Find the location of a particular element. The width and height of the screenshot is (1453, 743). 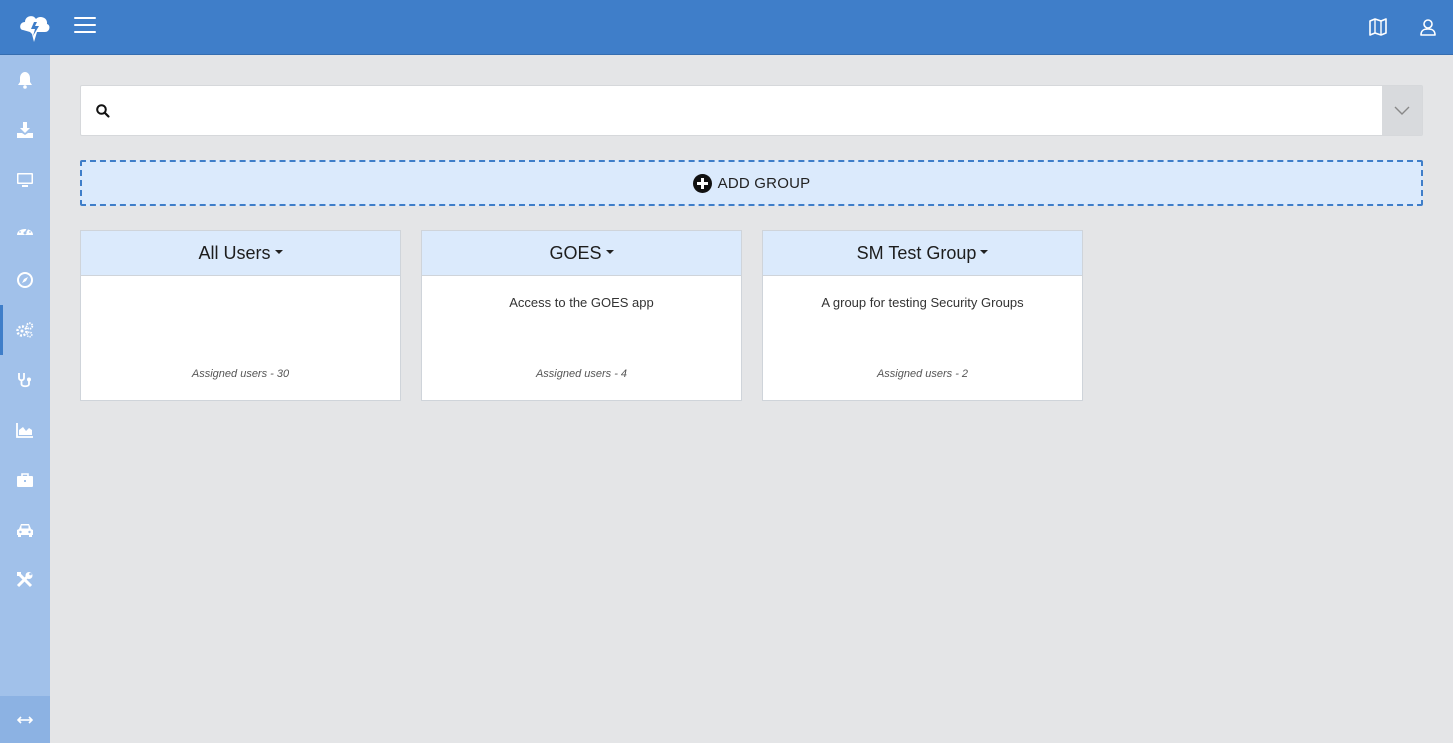

search-input is located at coordinates (751, 110).